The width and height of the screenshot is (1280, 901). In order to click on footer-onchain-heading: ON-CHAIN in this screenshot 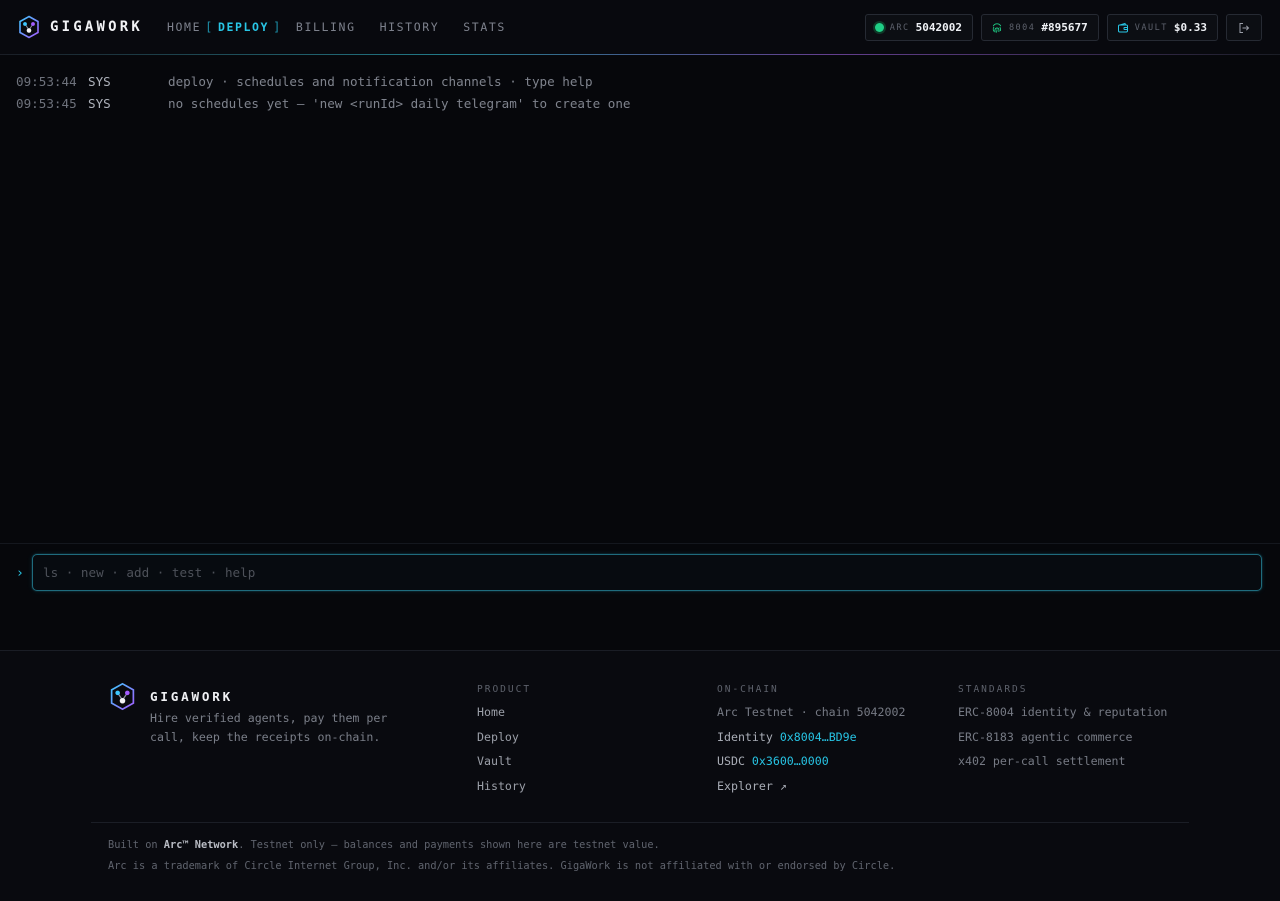, I will do `click(748, 689)`.